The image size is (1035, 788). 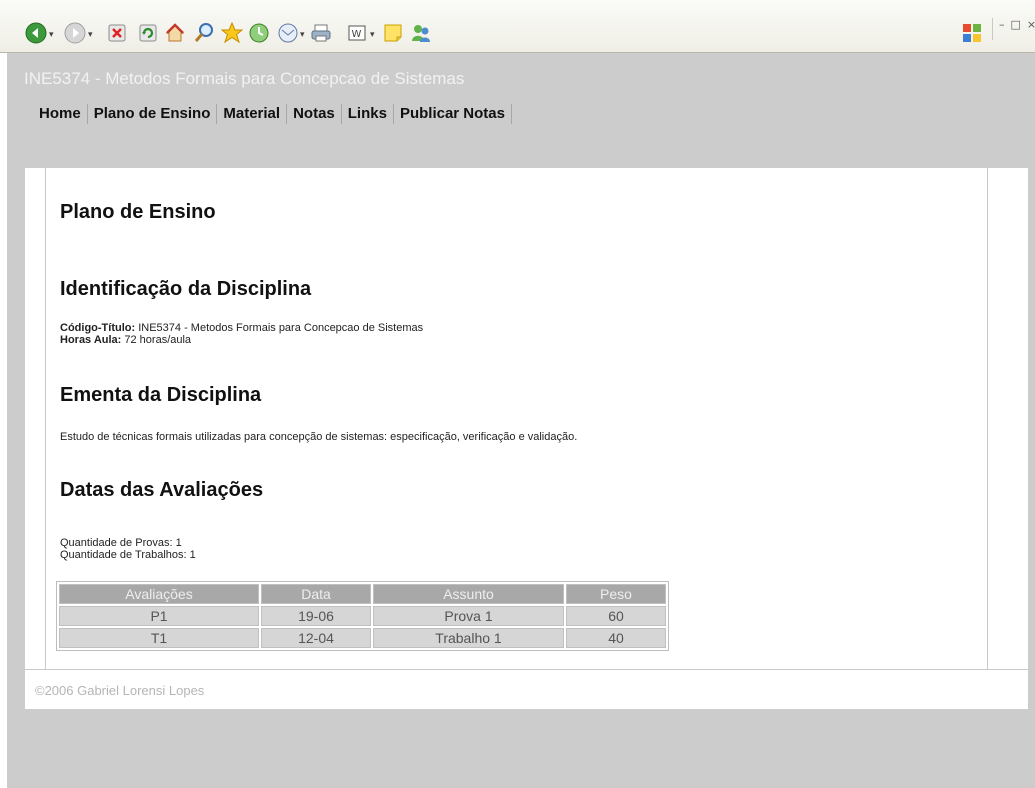 I want to click on table-row: P1 19-06 Prova 1 60, so click(x=362, y=616).